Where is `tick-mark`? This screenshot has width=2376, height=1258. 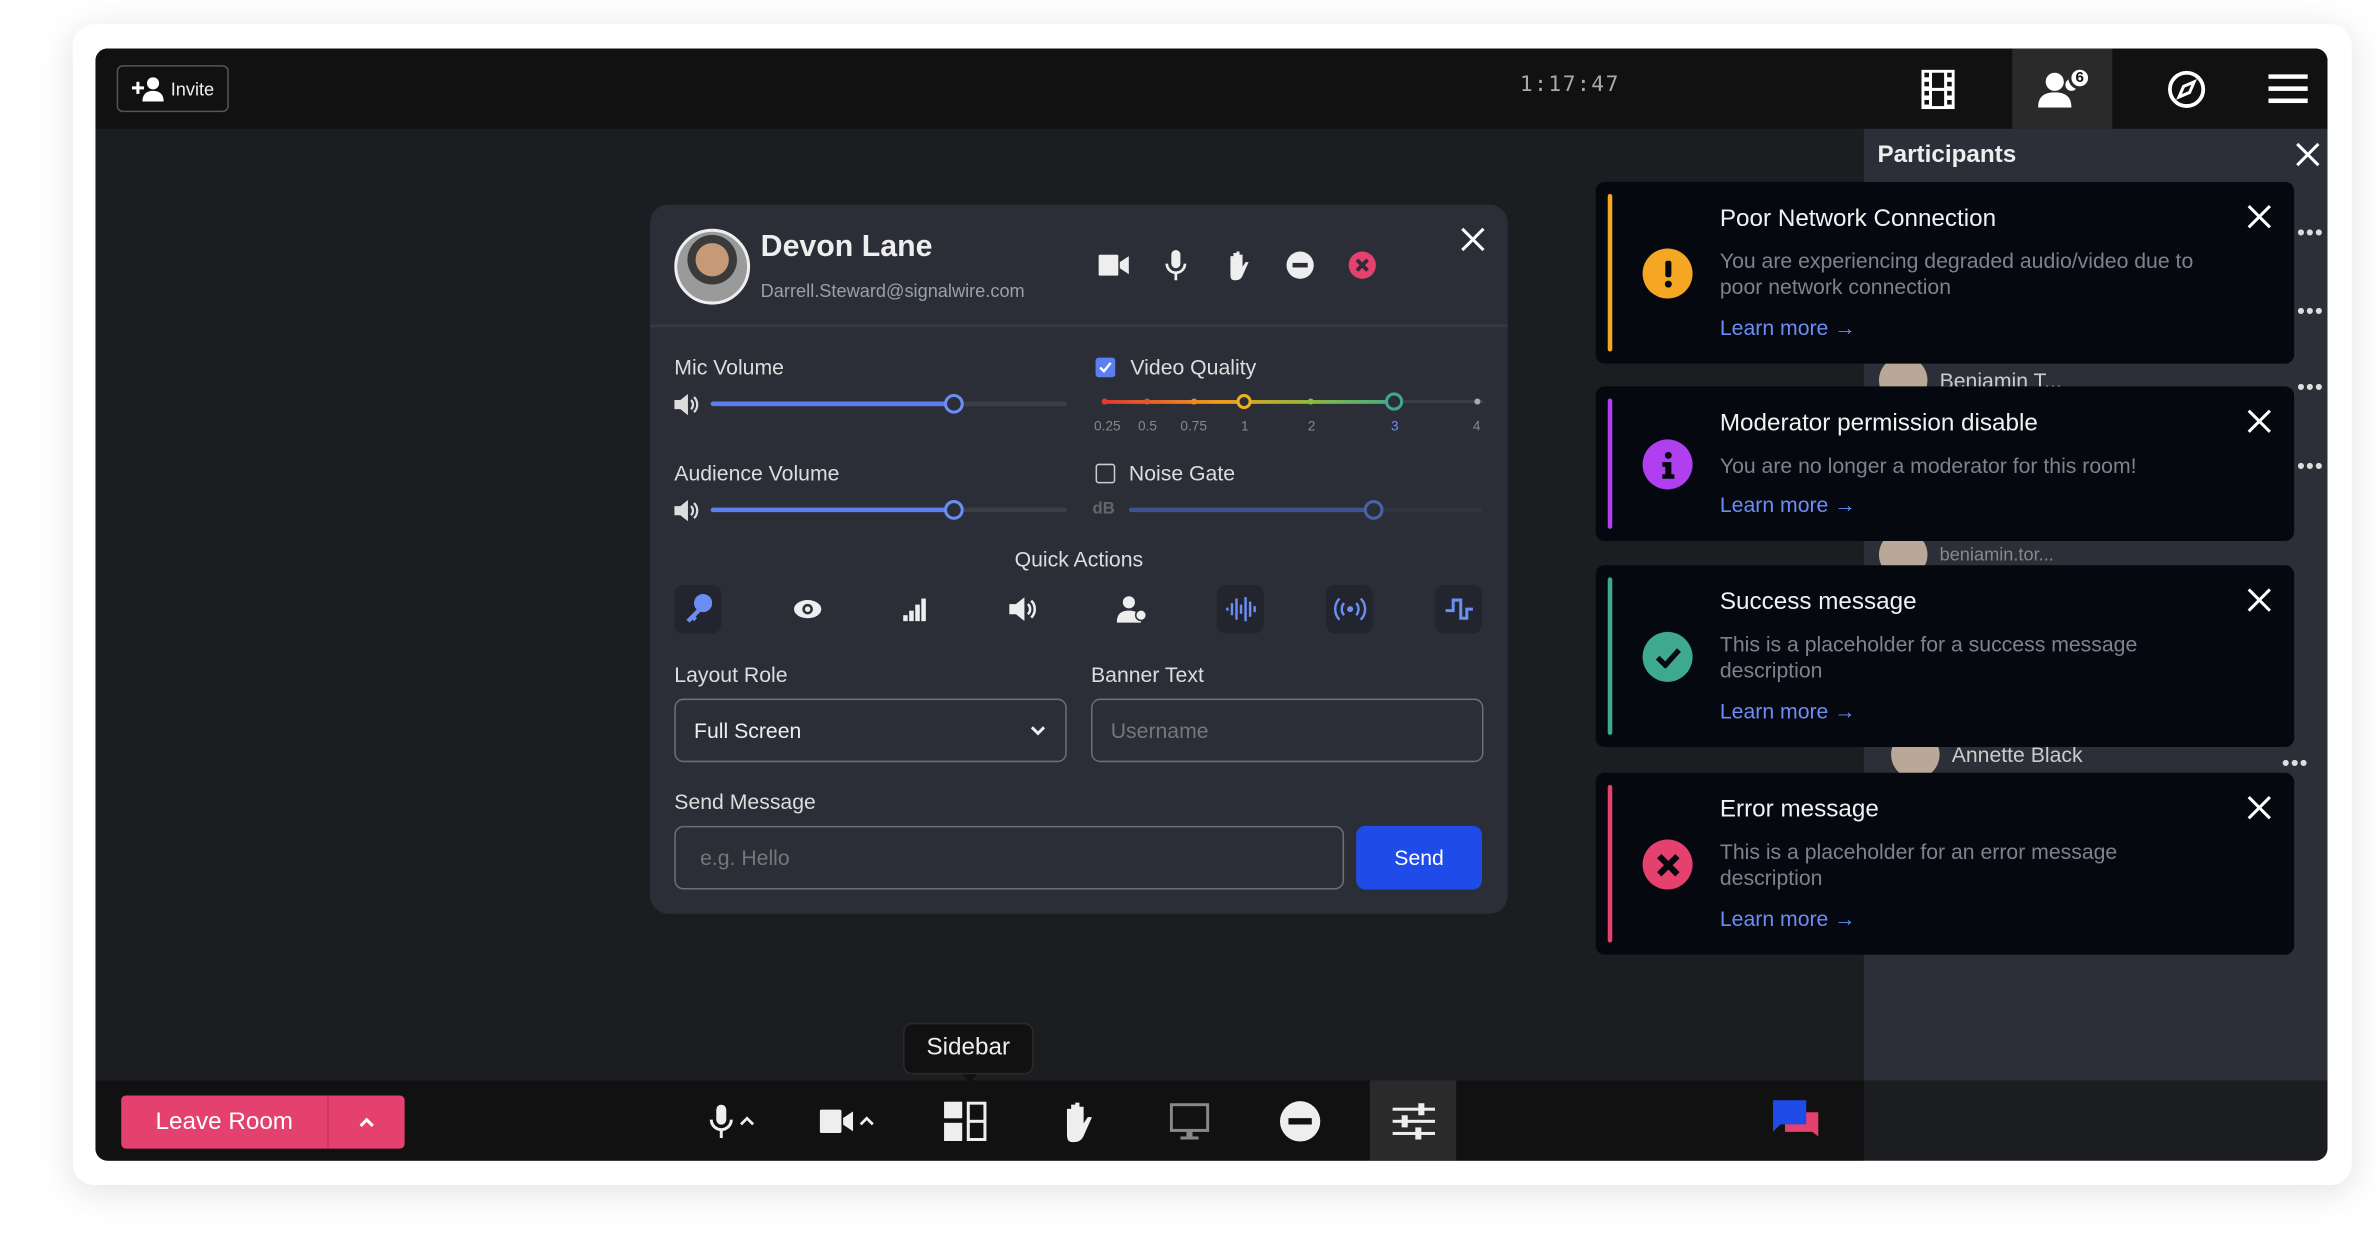
tick-mark is located at coordinates (1194, 401).